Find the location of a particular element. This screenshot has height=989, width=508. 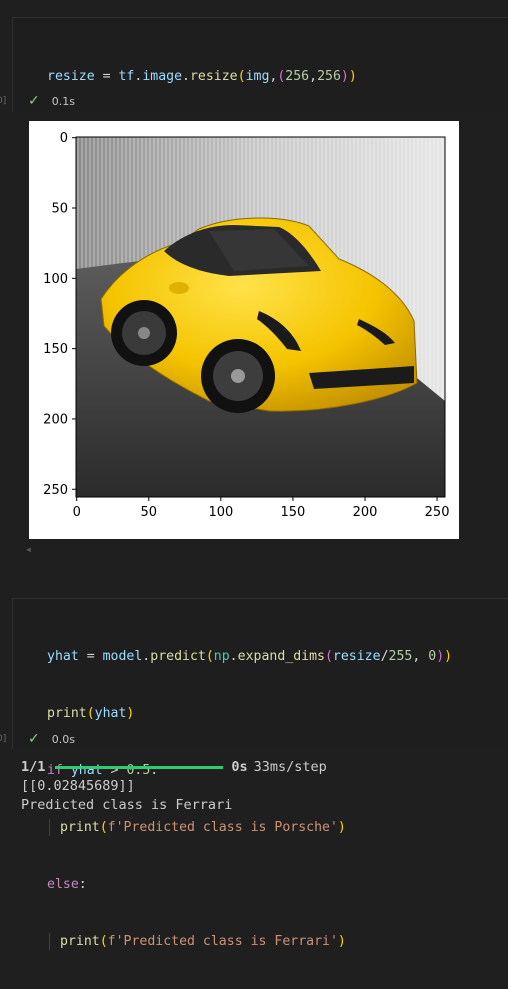

y-tick-label: 100 is located at coordinates (55, 279).